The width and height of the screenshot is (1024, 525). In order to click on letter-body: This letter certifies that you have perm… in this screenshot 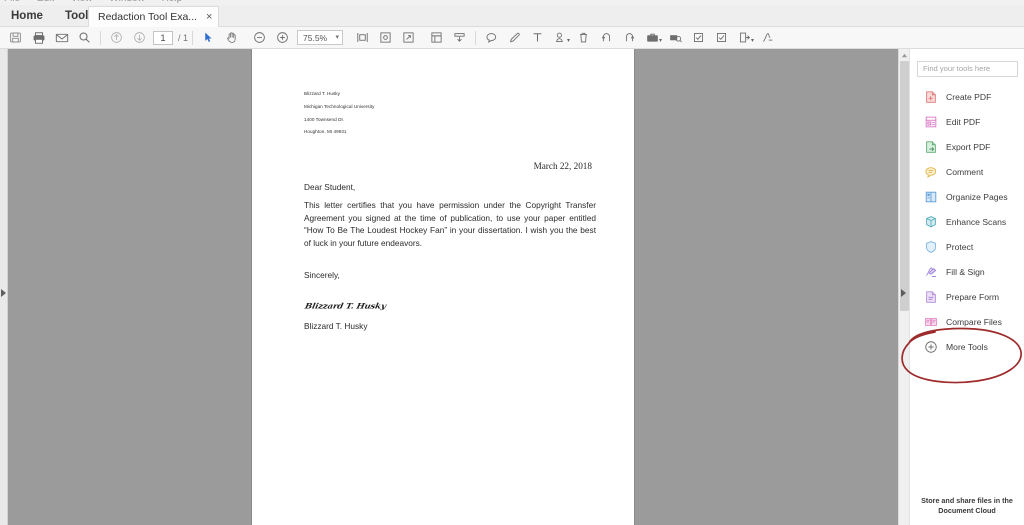, I will do `click(450, 224)`.